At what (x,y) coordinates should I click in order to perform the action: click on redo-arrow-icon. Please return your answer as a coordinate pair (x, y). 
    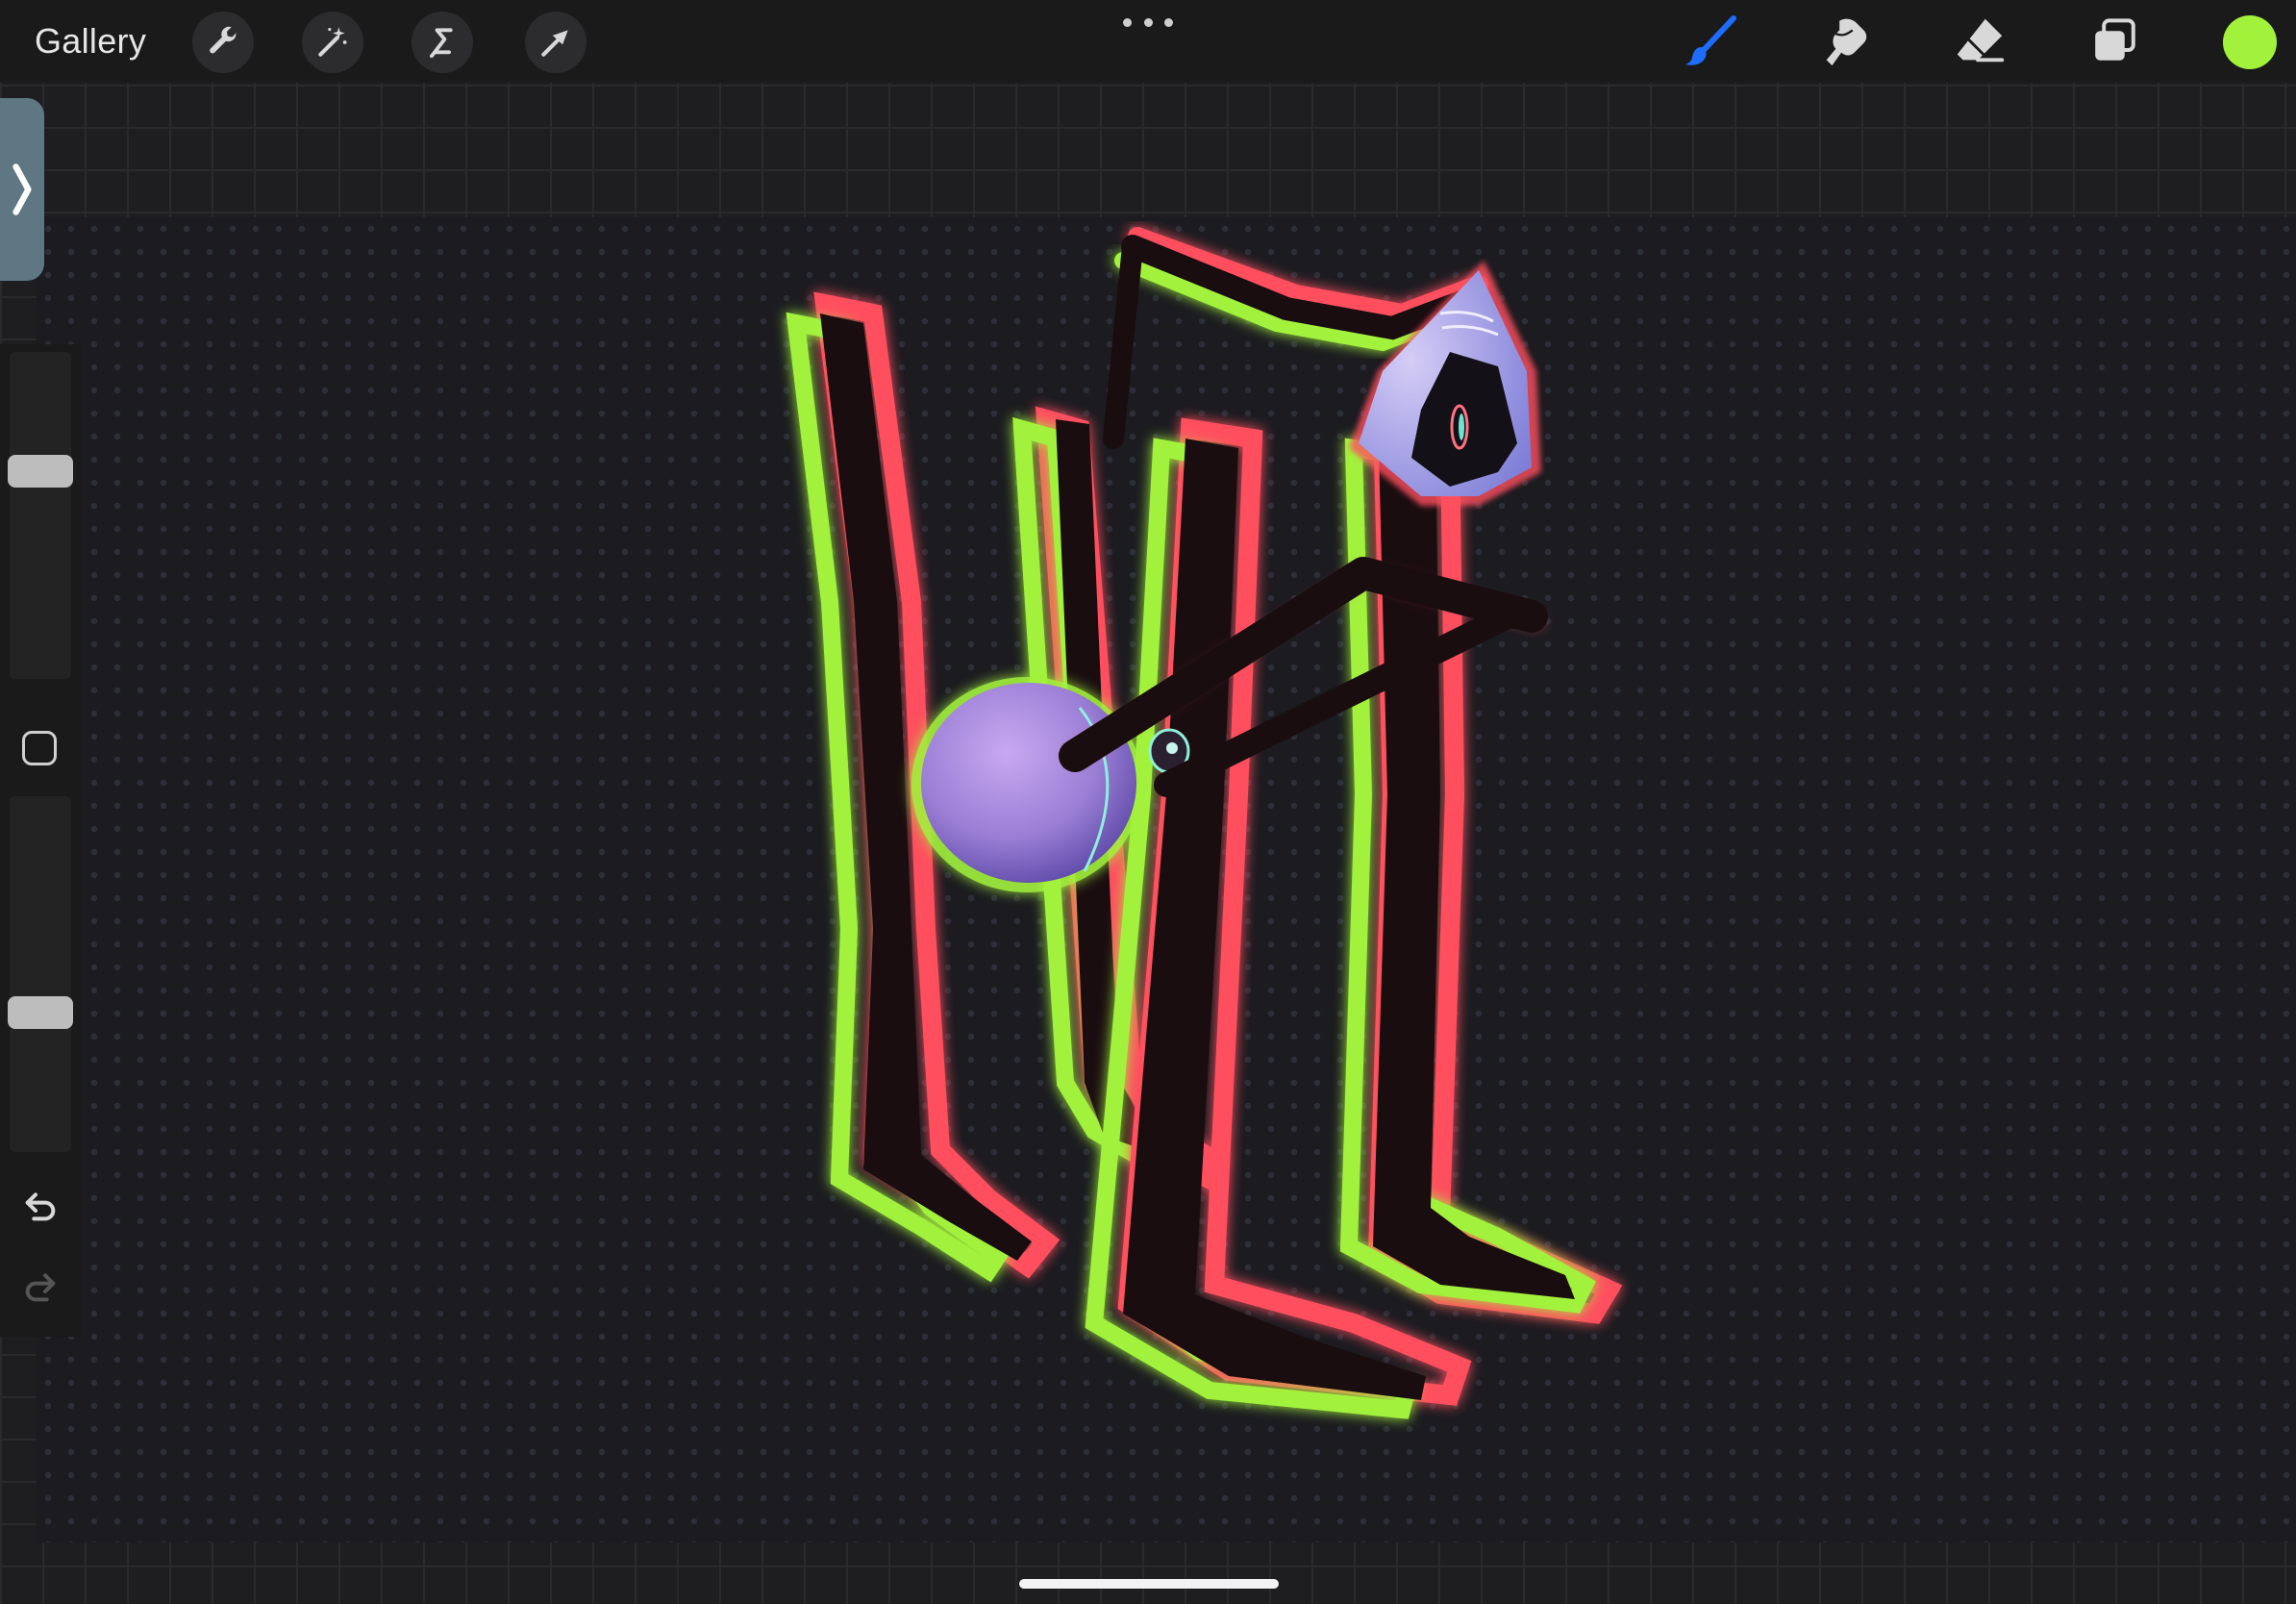
    Looking at the image, I should click on (40, 1287).